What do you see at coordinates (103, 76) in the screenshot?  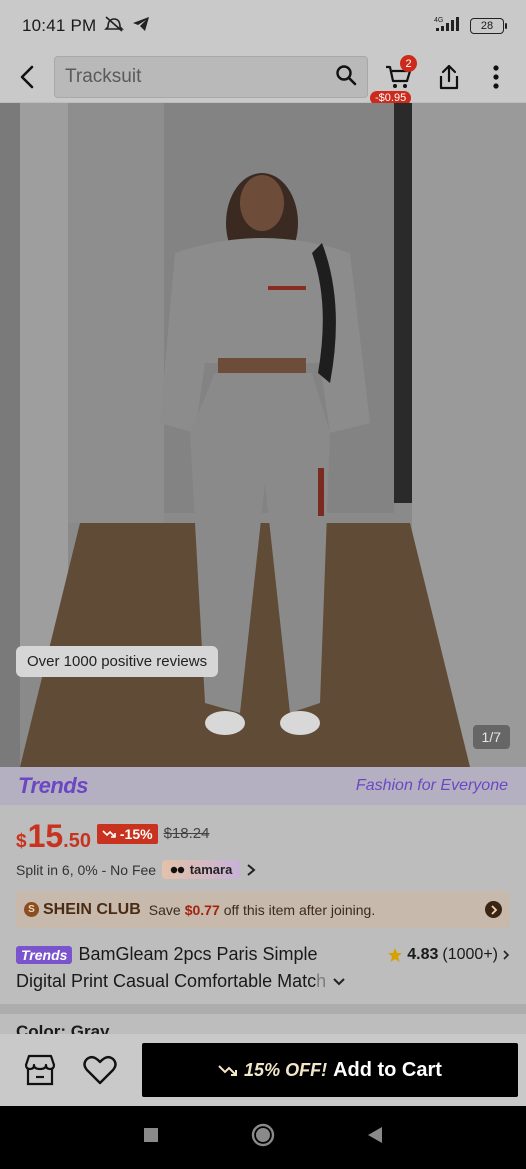 I see `search-query: Tracksuit` at bounding box center [103, 76].